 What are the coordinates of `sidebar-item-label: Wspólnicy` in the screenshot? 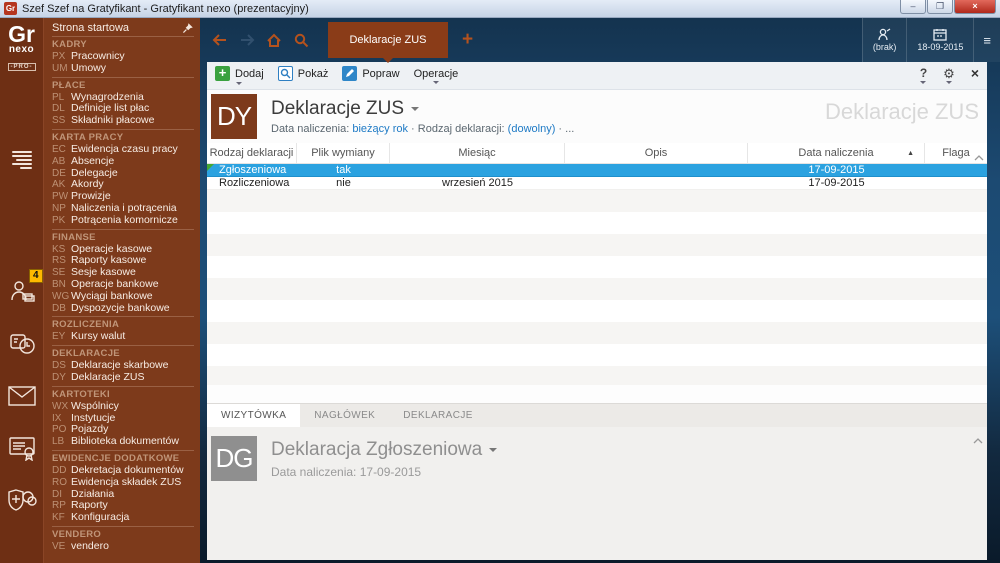 It's located at (95, 405).